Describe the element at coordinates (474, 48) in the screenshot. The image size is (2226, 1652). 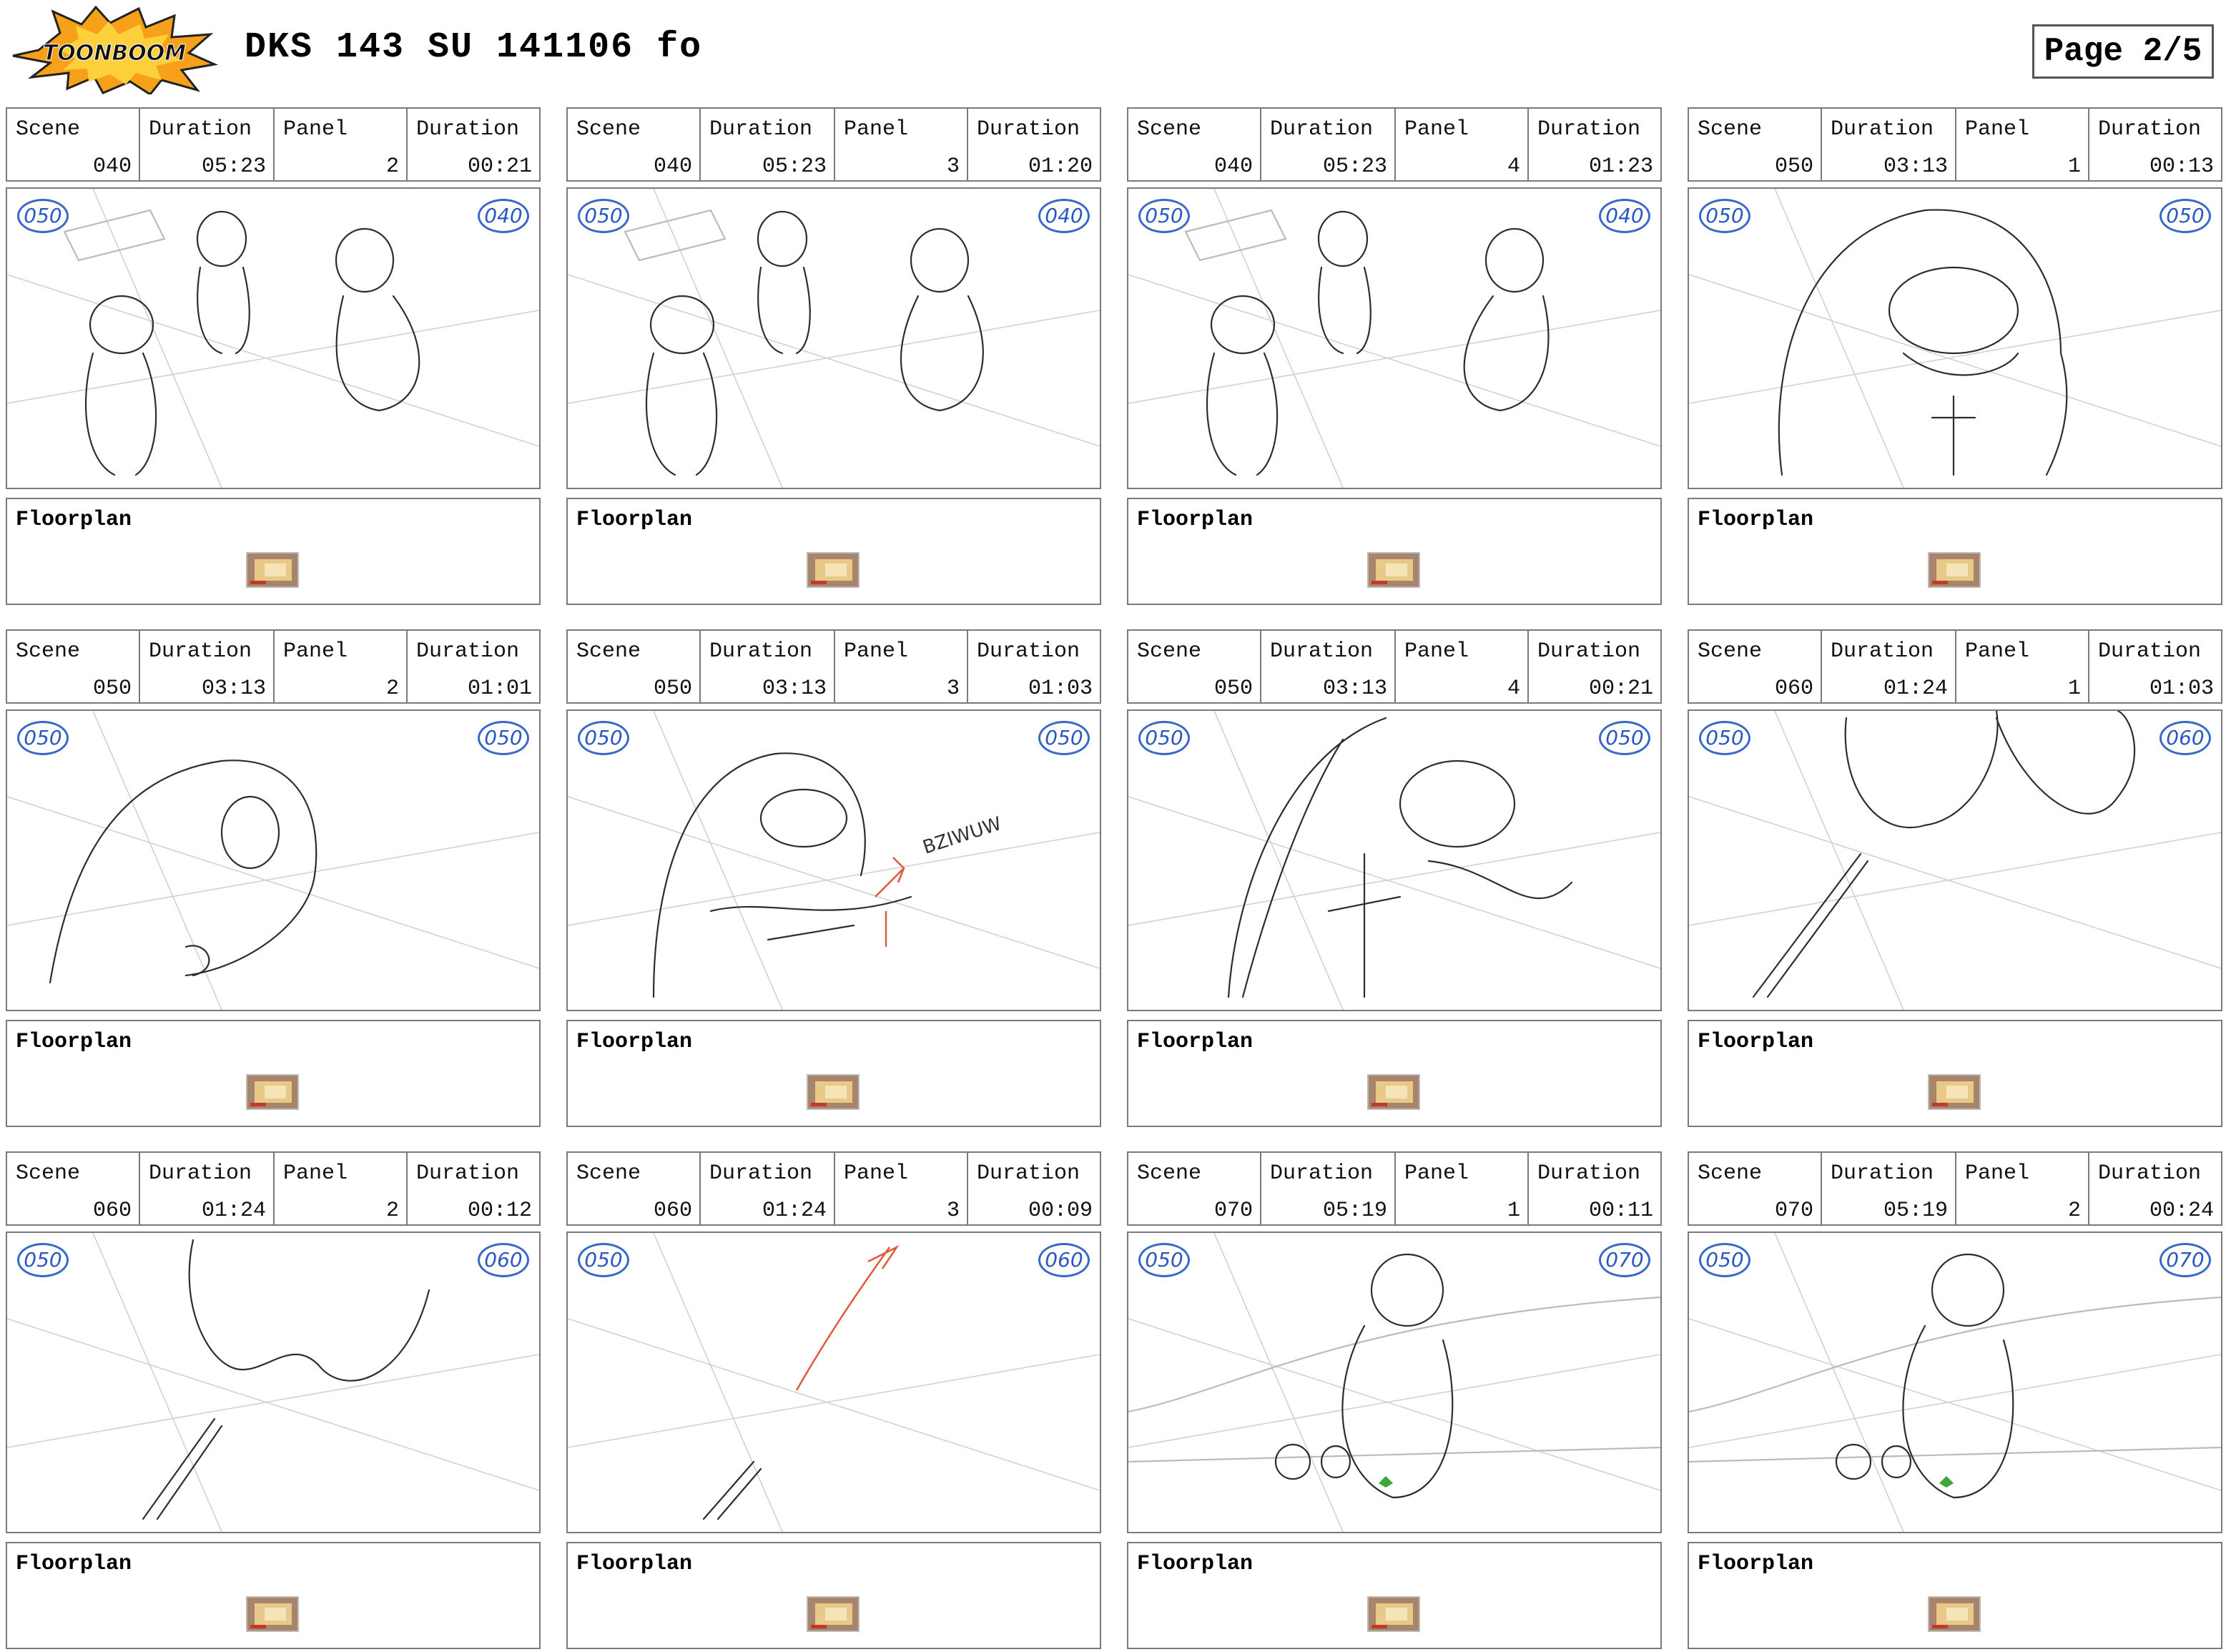
I see `document-title: DKS 143 SU 141106 fo` at that location.